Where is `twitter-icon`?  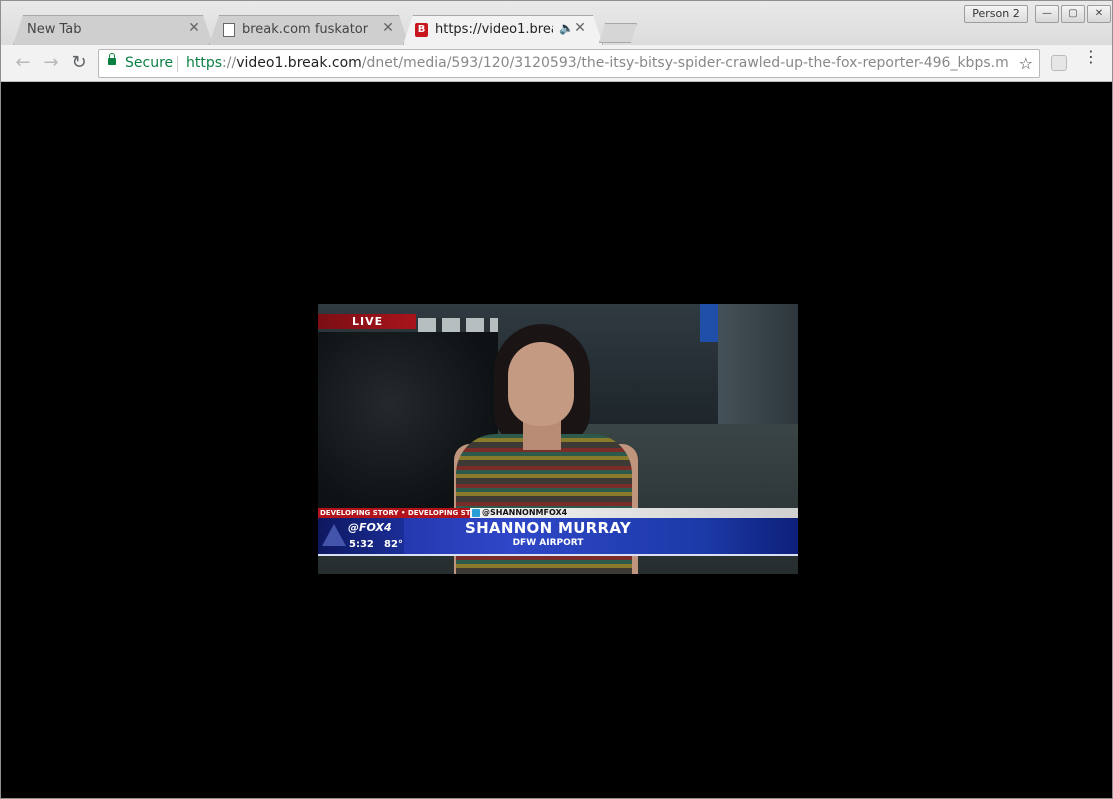 twitter-icon is located at coordinates (476, 513).